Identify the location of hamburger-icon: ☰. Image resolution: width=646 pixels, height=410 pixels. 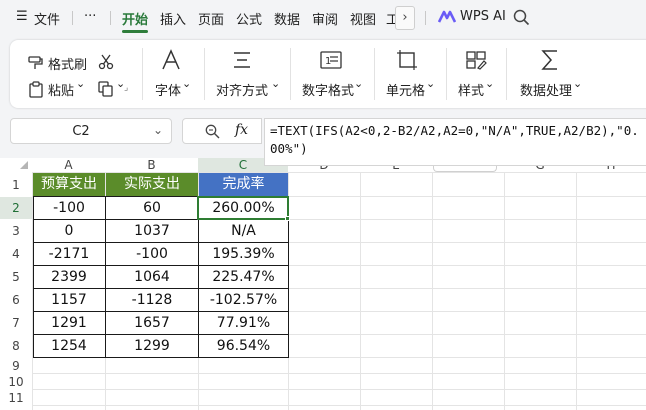
(22, 16).